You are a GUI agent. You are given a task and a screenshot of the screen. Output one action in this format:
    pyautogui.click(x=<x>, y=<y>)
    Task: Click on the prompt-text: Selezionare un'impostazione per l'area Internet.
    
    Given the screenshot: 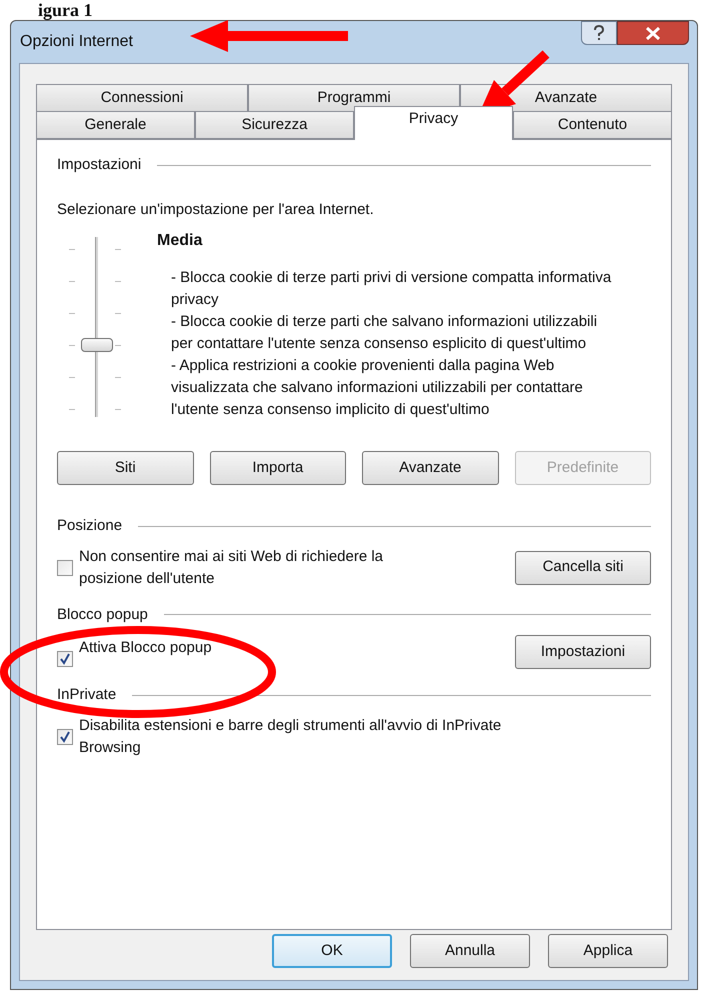 What is the action you would take?
    pyautogui.click(x=216, y=210)
    